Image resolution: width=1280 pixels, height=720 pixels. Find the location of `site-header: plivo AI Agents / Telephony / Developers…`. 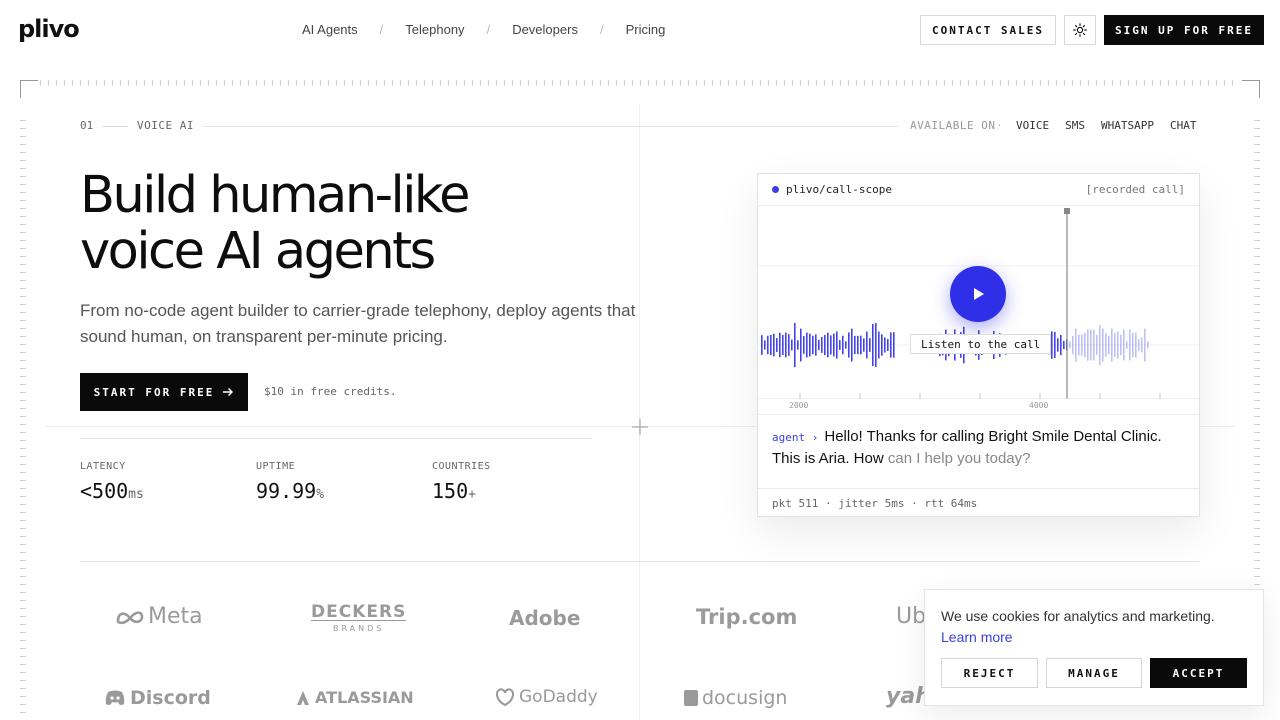

site-header: plivo AI Agents / Telephony / Developers… is located at coordinates (640, 31).